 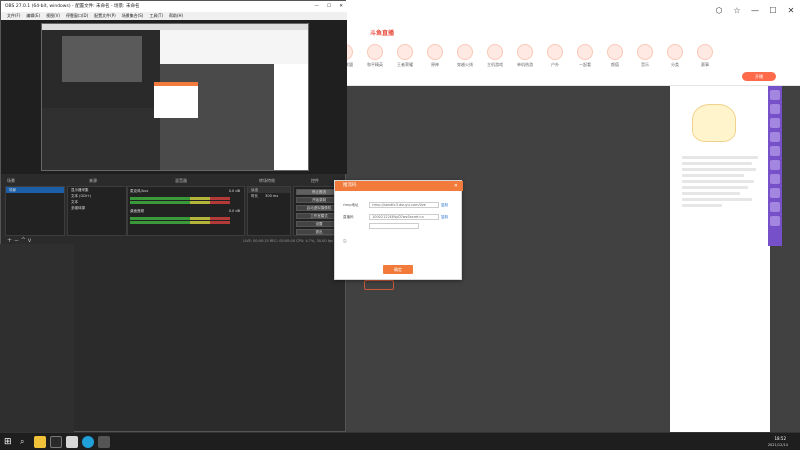 I want to click on category-label: 主机游戏, so click(x=495, y=64).